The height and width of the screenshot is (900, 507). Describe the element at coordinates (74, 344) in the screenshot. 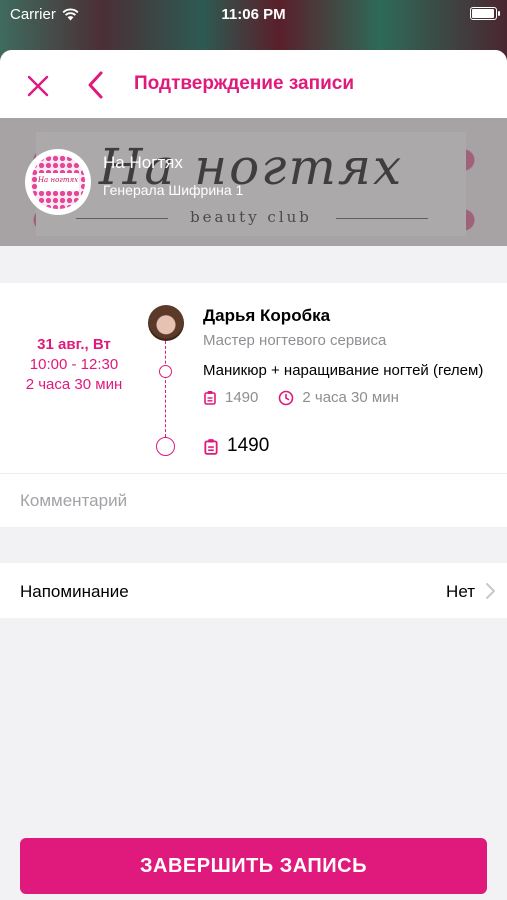

I see `appointment-date: 31 авг., Вт` at that location.